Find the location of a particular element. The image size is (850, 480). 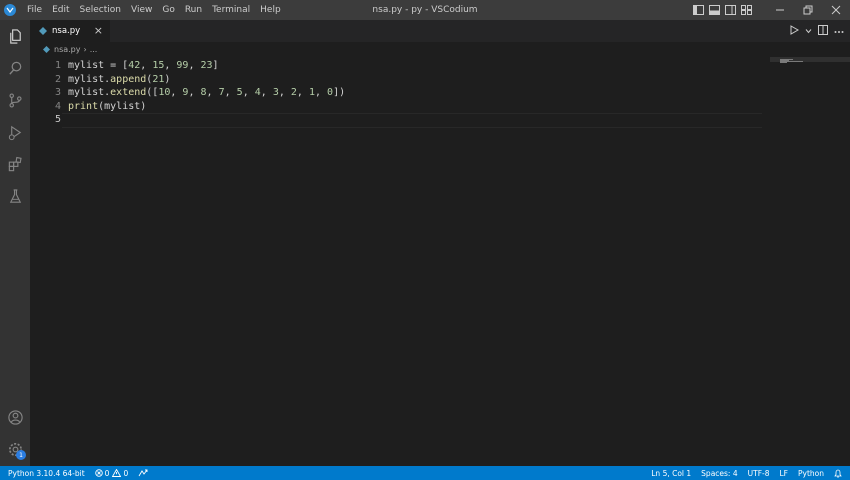

split-editor-icon is located at coordinates (823, 31).